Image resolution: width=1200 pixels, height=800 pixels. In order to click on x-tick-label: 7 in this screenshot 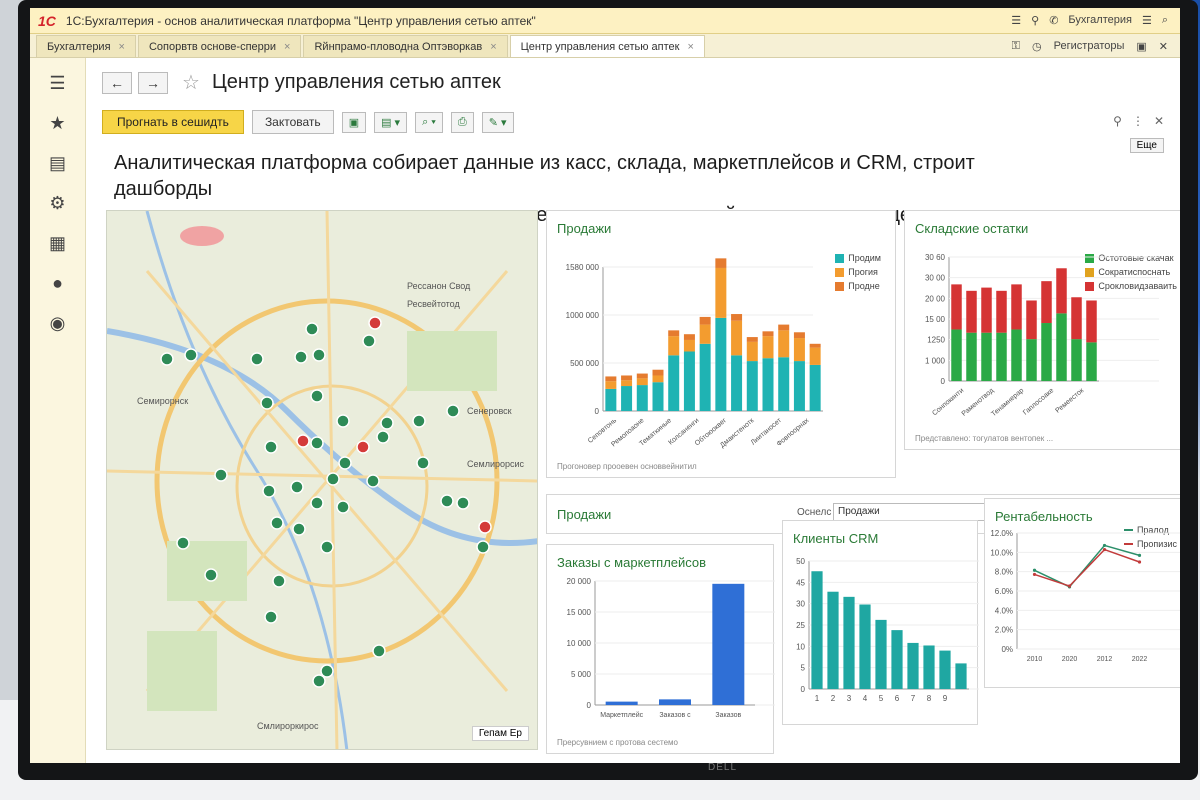, I will do `click(913, 698)`.